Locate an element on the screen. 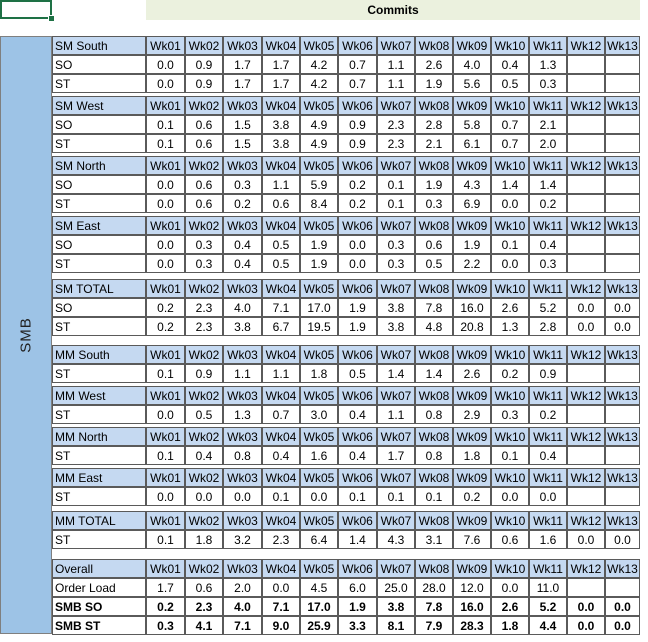 This screenshot has width=648, height=642. block-name: MM South is located at coordinates (99, 354).